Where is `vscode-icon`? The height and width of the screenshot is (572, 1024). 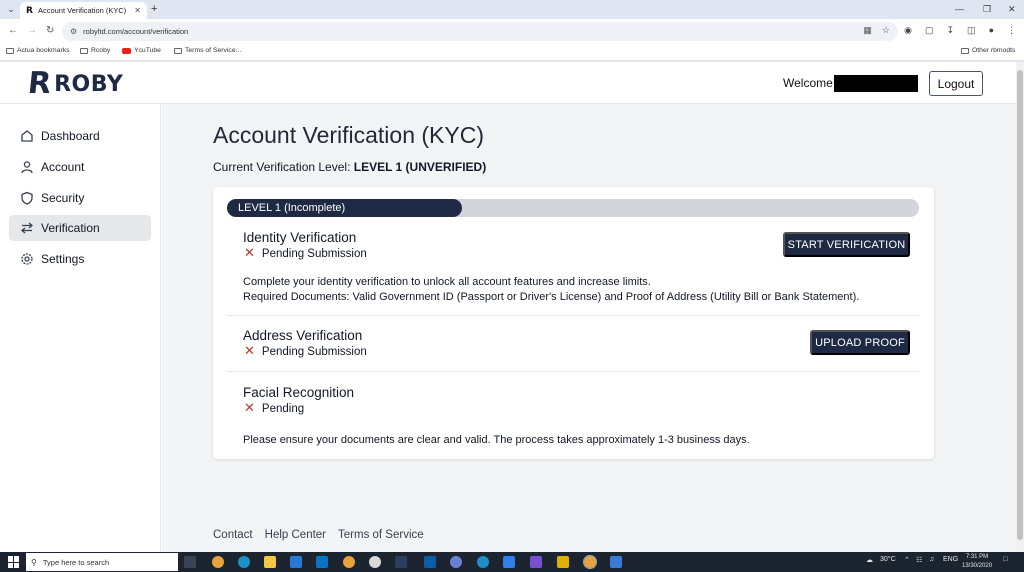 vscode-icon is located at coordinates (430, 562).